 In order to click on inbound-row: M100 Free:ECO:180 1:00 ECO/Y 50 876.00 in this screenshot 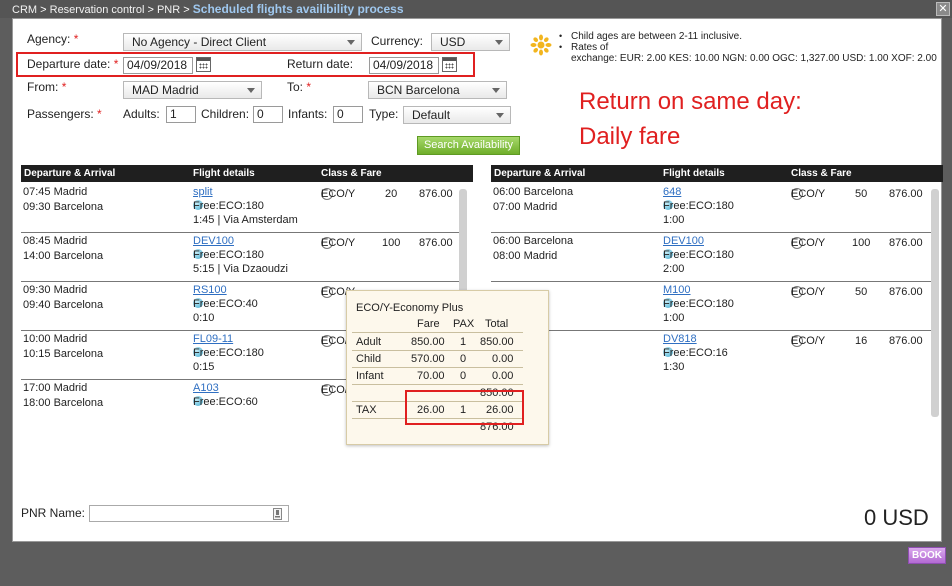, I will do `click(711, 306)`.